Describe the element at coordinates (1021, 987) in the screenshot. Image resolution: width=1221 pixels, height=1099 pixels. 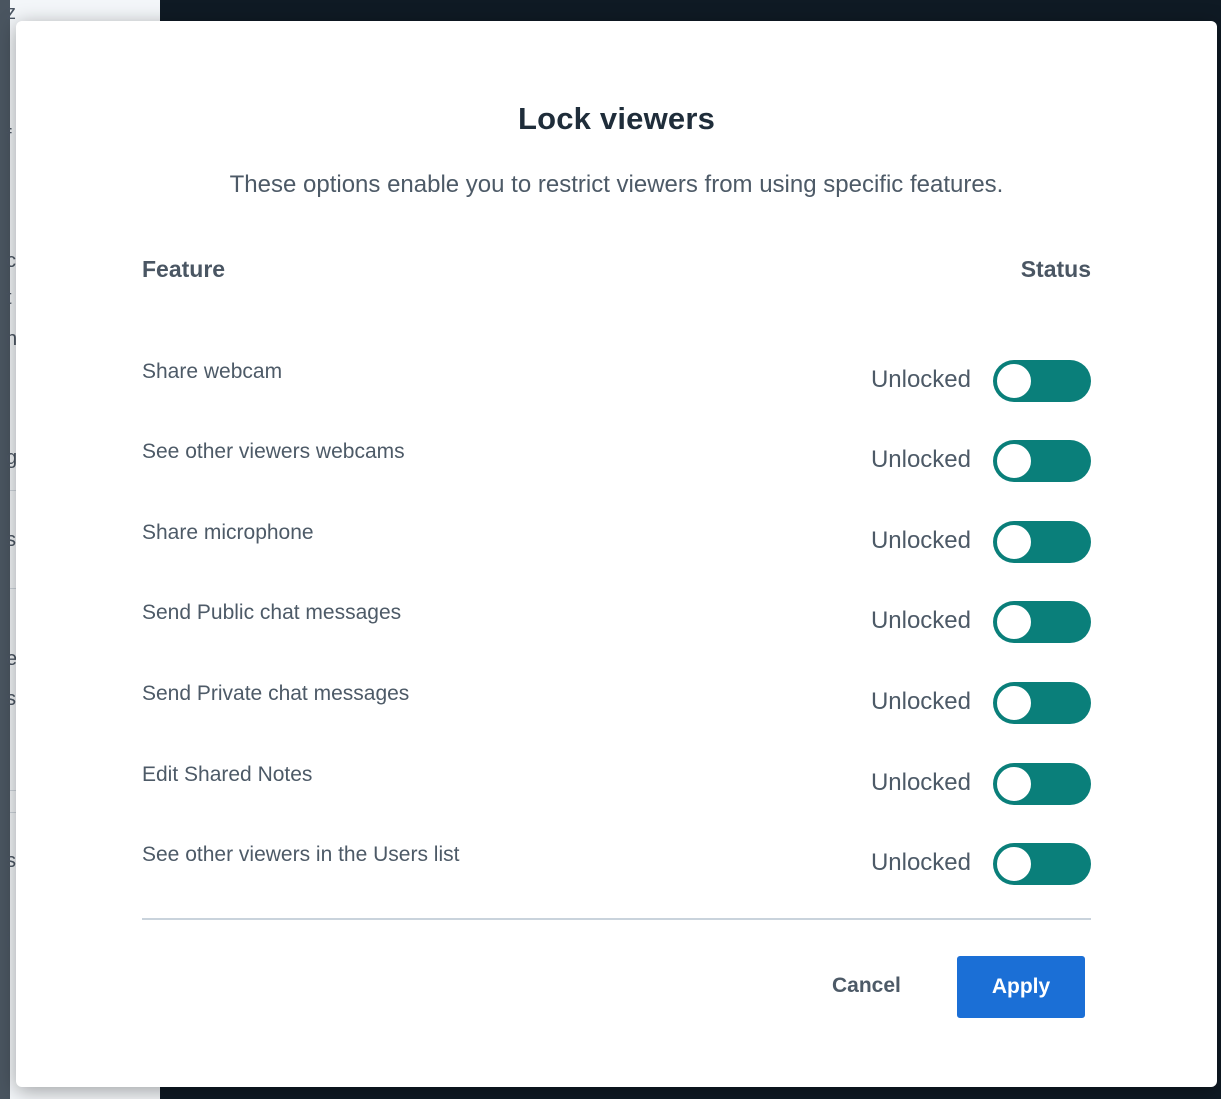
I see `apply-button: Apply` at that location.